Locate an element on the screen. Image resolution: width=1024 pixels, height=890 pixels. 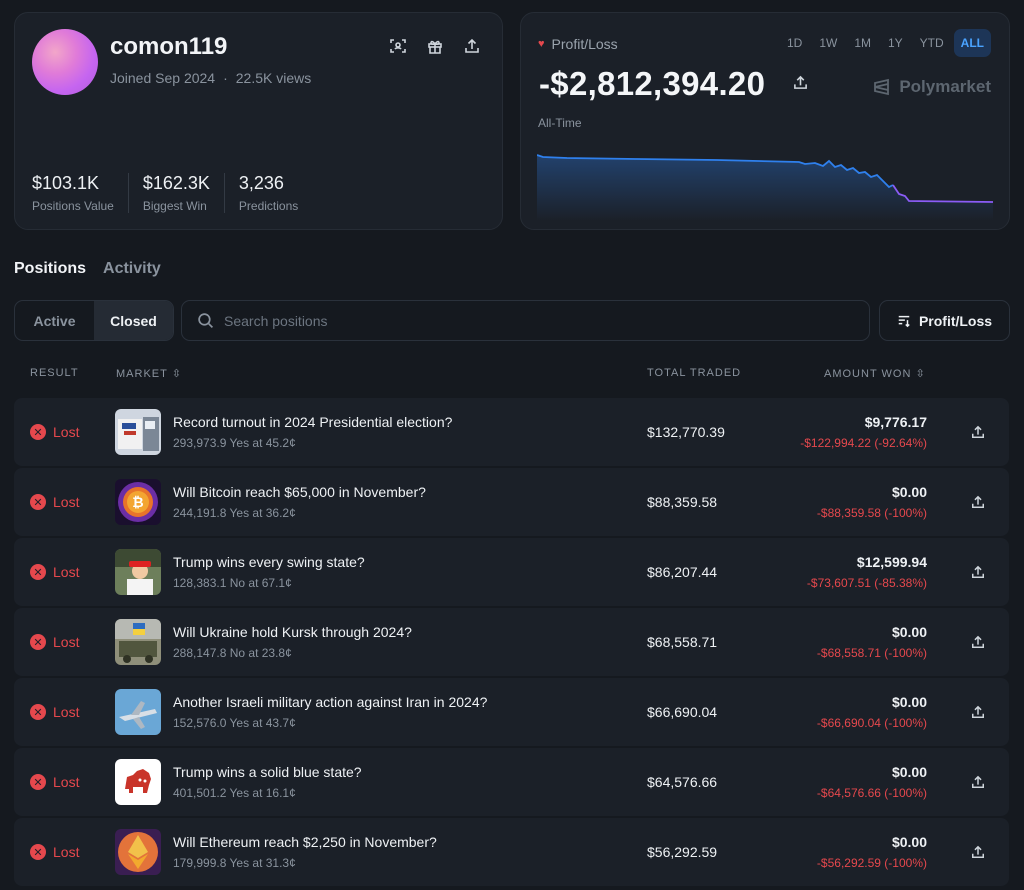
header-market: MARKET ⇳ is located at coordinates (149, 373).